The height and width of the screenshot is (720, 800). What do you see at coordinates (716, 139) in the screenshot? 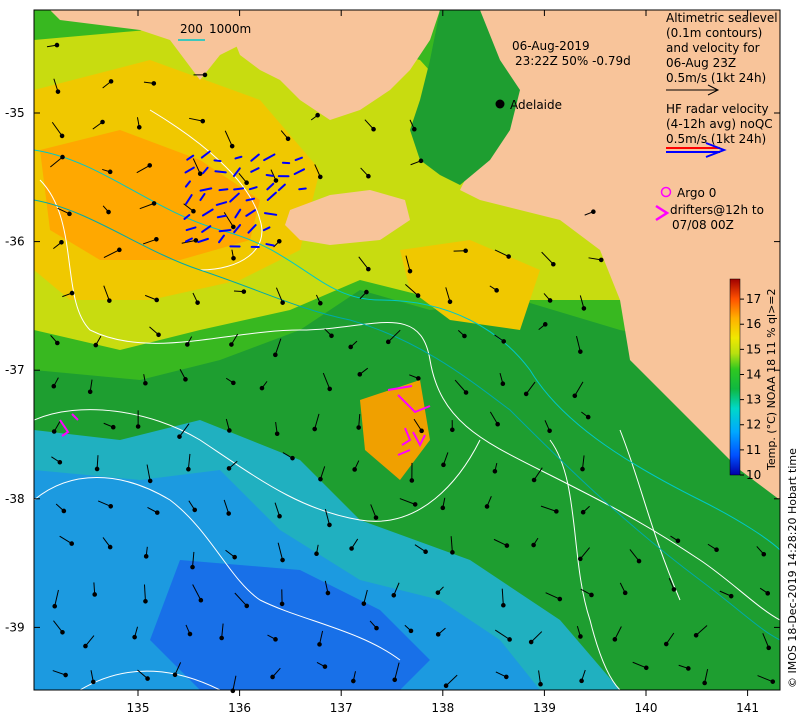
I see `legend-hf-line: 0.5m/s (1kt 24h)` at bounding box center [716, 139].